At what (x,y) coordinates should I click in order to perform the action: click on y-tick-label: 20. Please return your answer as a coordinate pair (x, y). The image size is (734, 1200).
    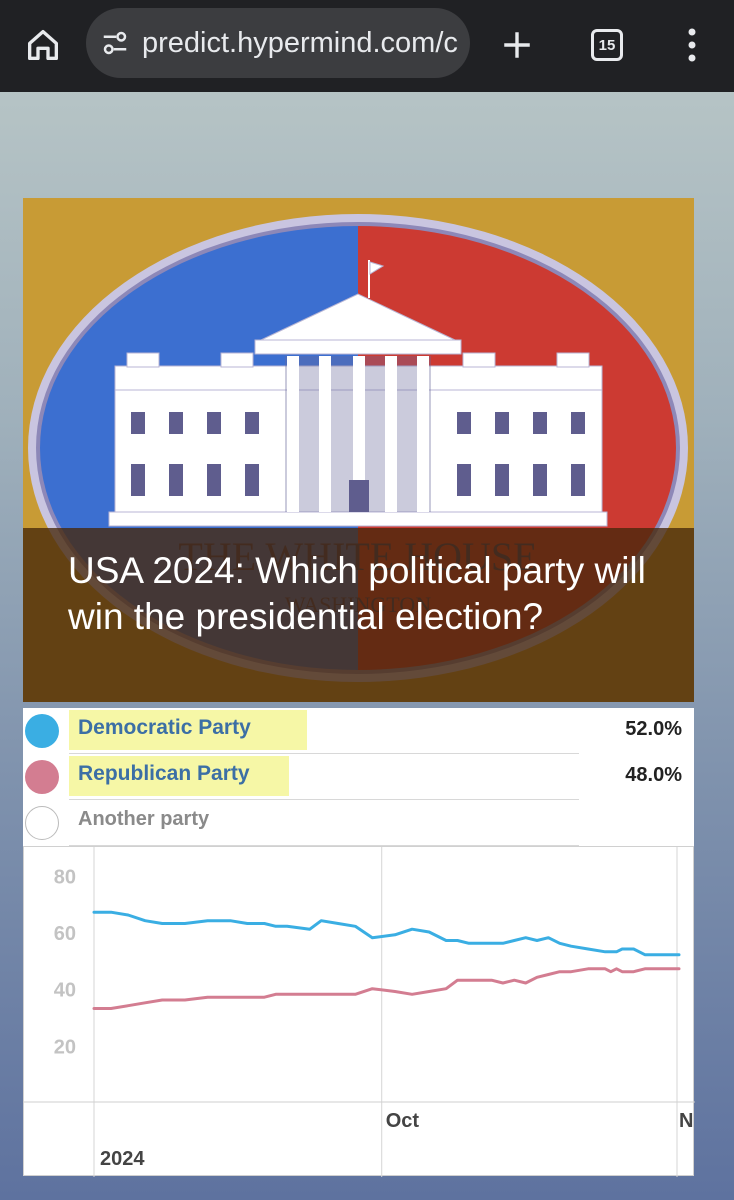
    Looking at the image, I should click on (65, 1047).